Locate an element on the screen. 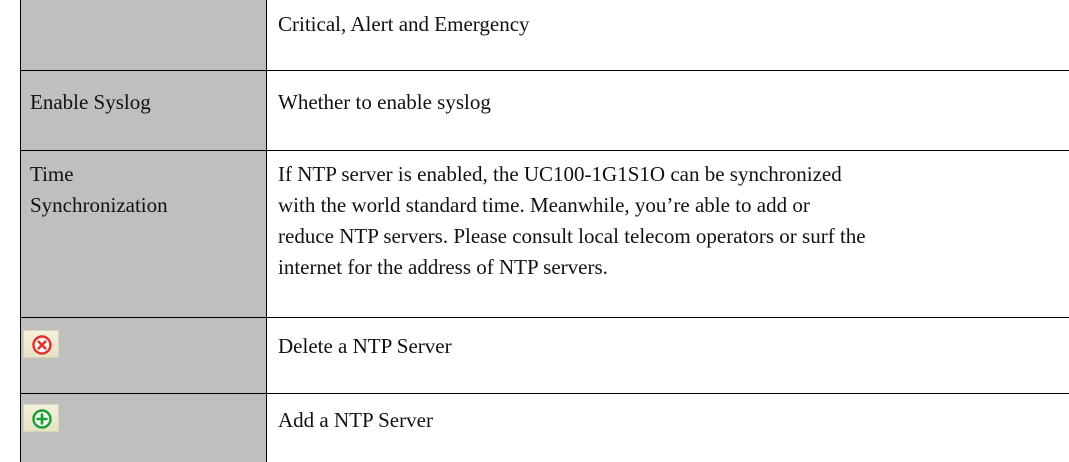  row-label-cell: Time Synchronization is located at coordinates (144, 234).